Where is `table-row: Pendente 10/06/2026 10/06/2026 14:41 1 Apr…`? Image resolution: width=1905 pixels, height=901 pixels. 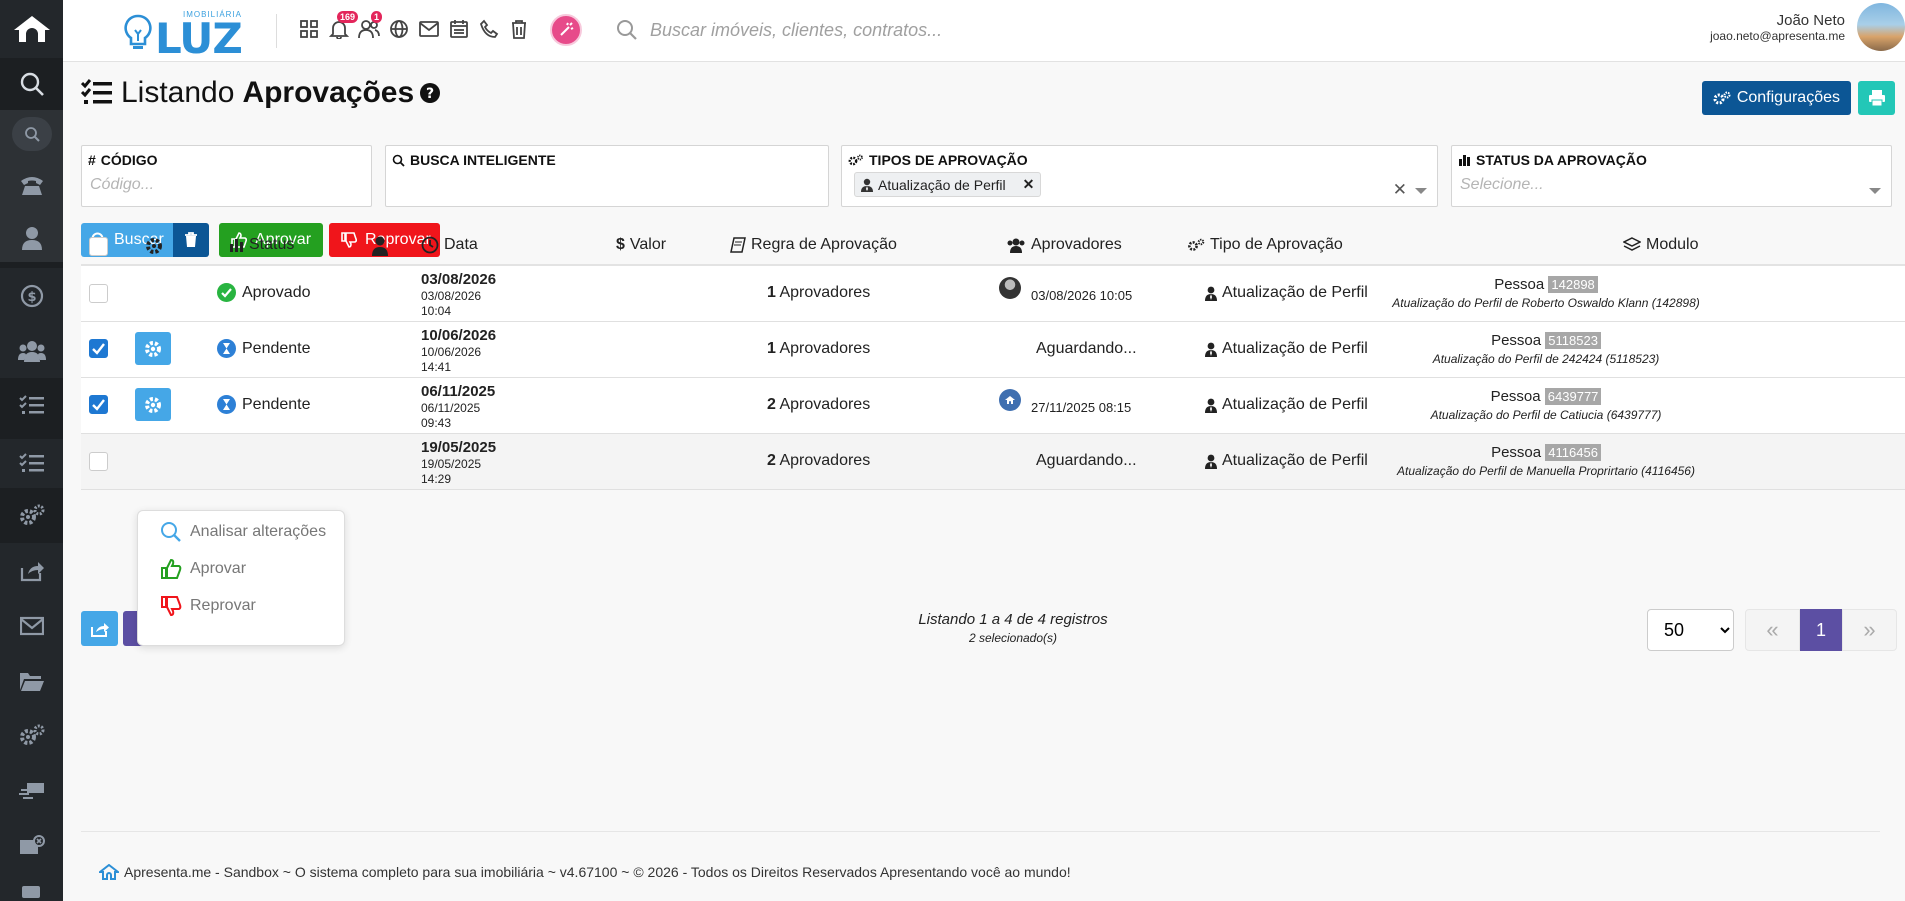
table-row: Pendente 10/06/2026 10/06/2026 14:41 1 Apr… is located at coordinates (993, 349).